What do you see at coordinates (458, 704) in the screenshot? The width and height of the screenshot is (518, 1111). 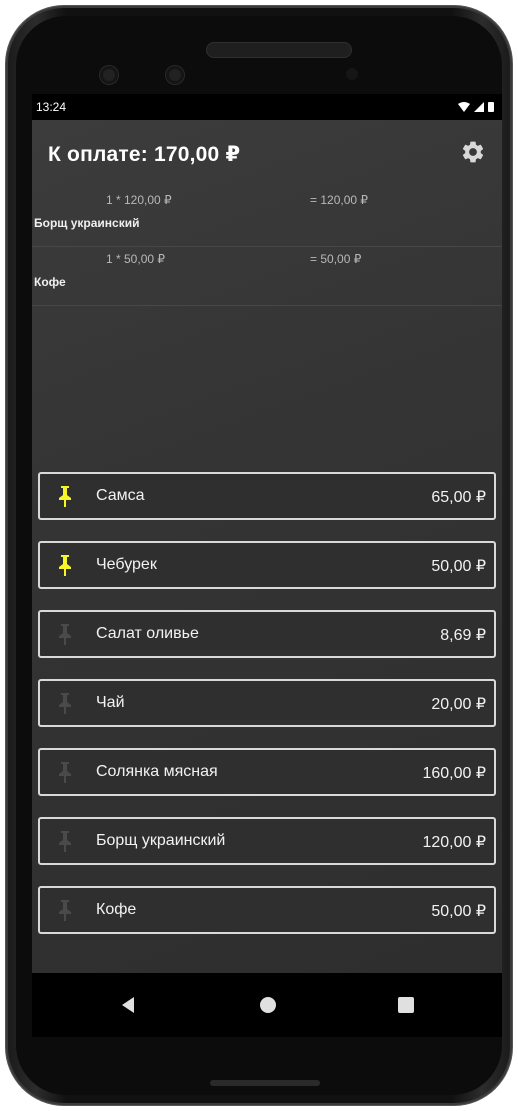 I see `menu-item-price: 20,00 ₽` at bounding box center [458, 704].